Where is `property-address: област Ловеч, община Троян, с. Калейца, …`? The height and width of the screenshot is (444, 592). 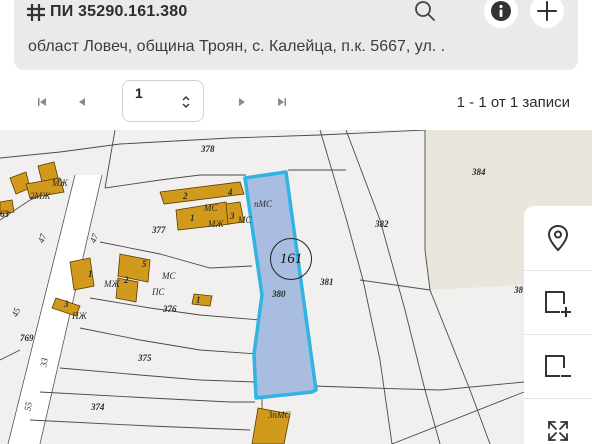
property-address: област Ловеч, община Троян, с. Калейца, … is located at coordinates (237, 46).